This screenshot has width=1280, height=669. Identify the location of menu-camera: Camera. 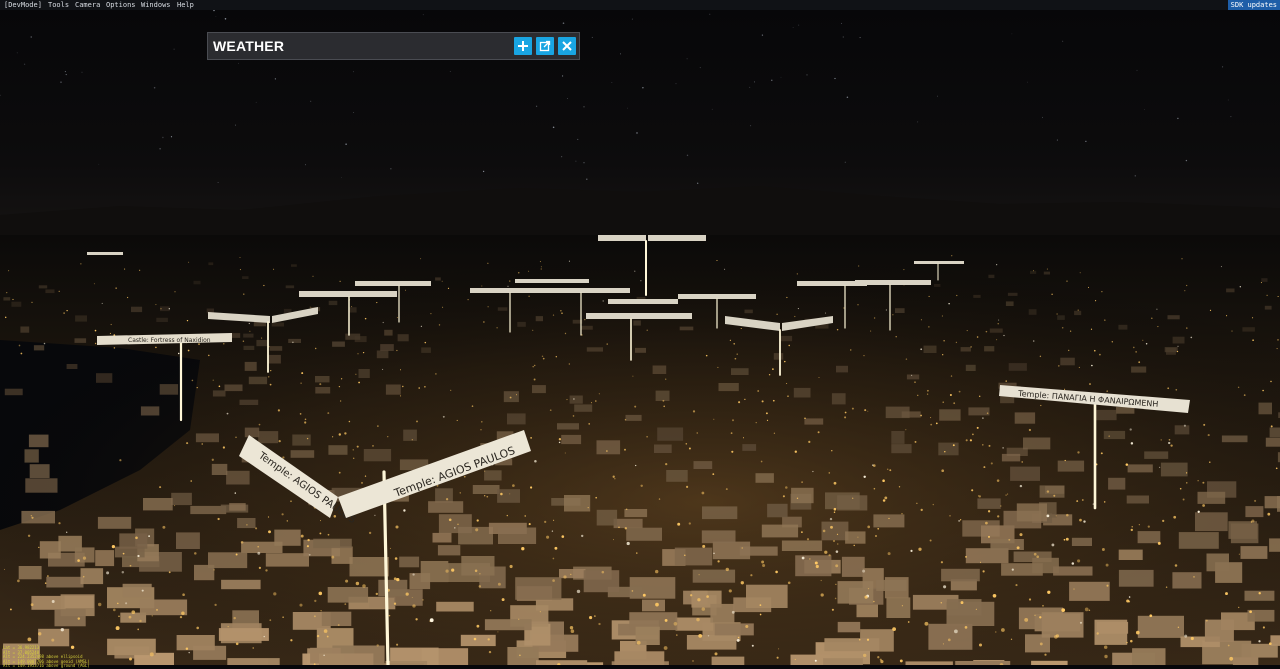
(87, 5).